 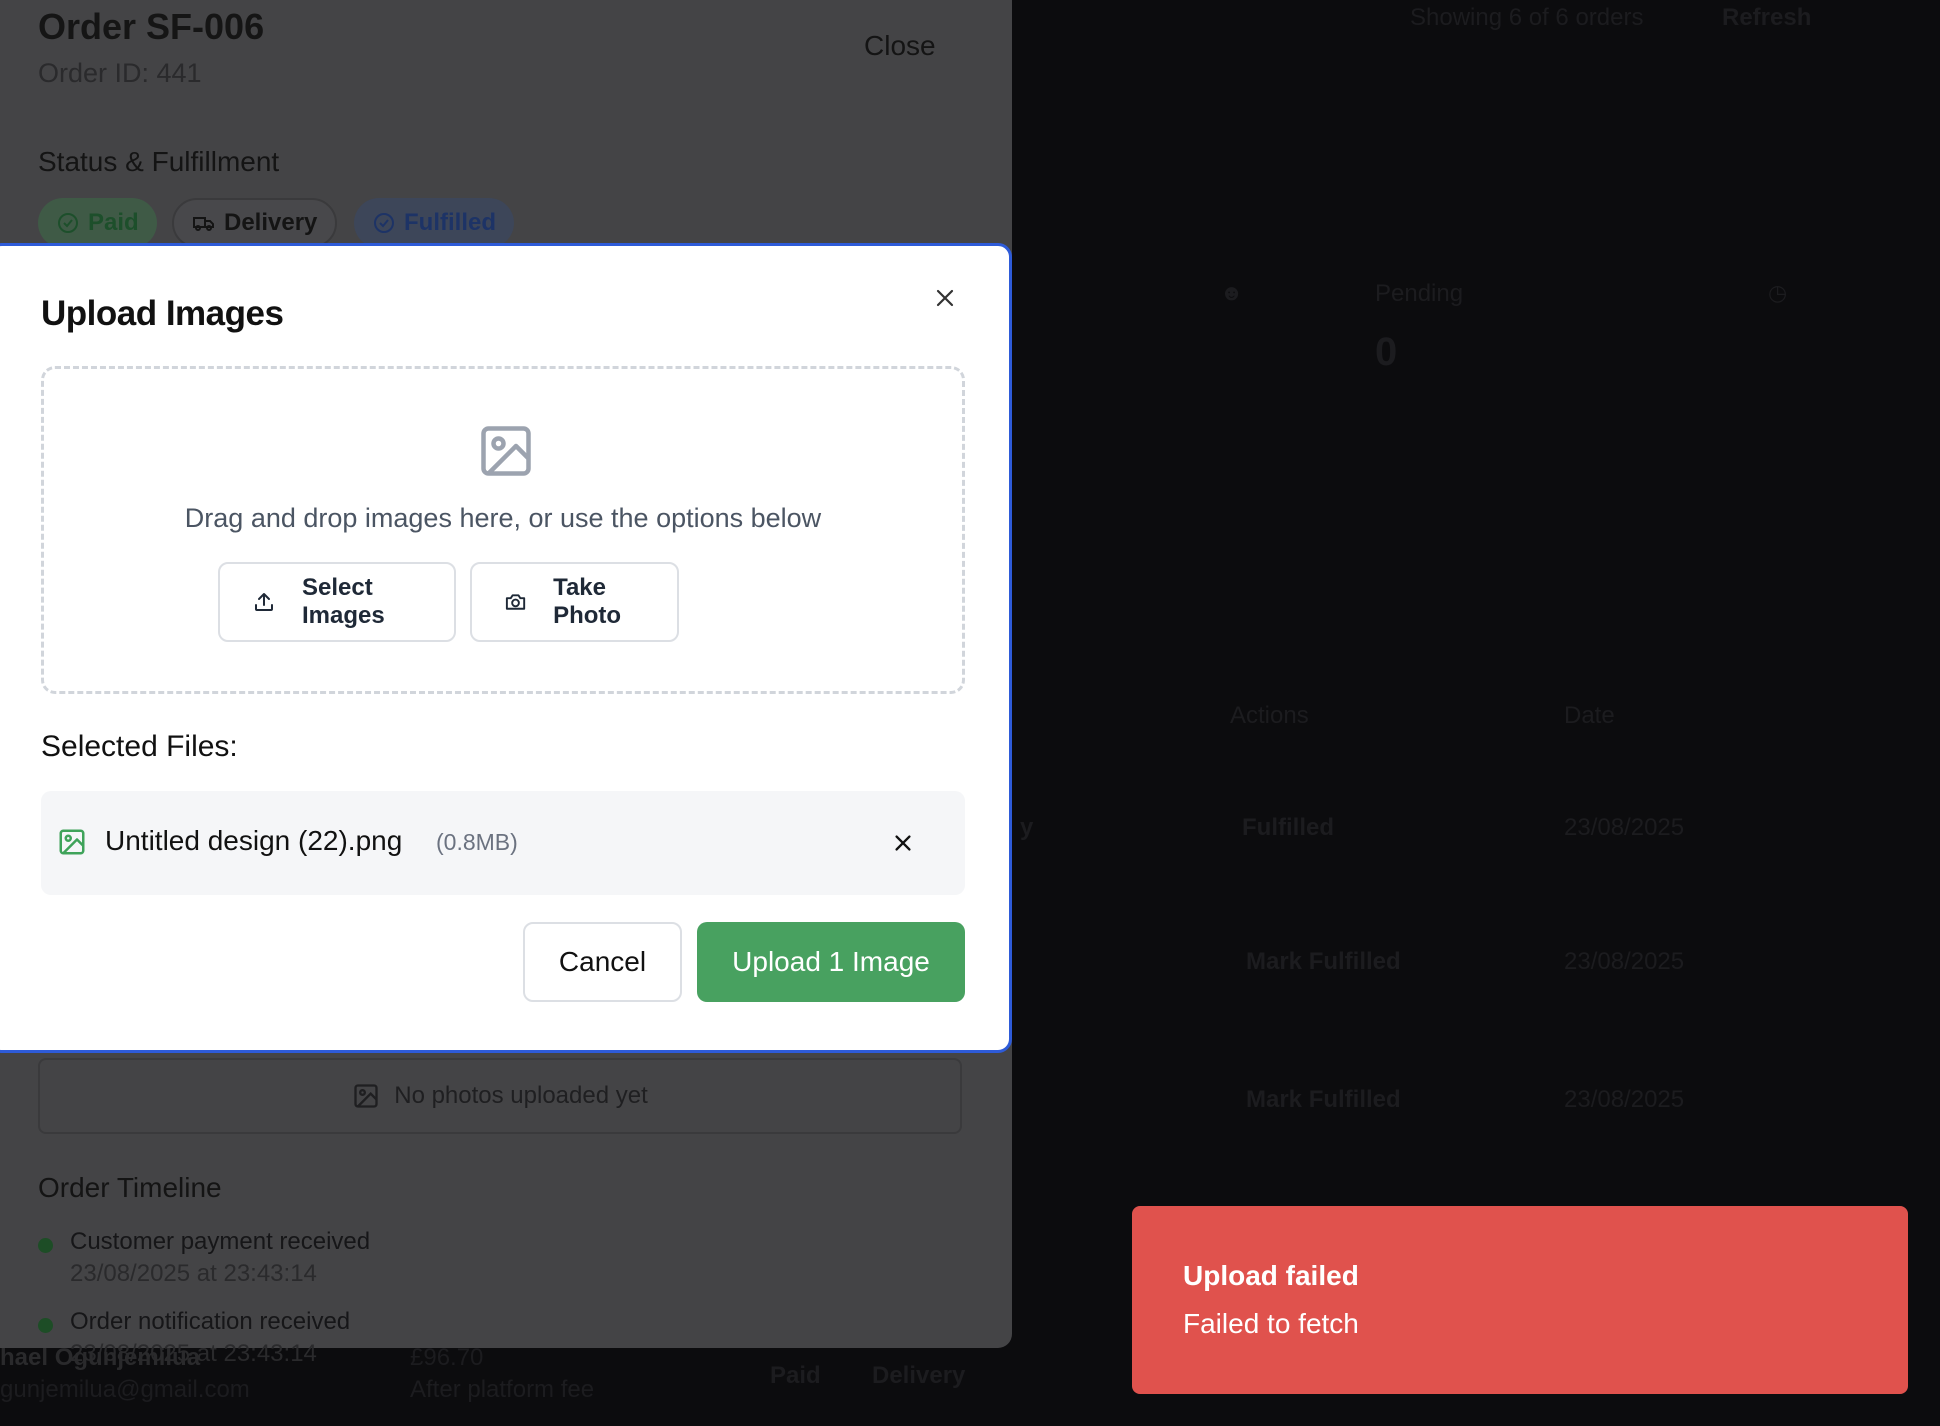 I want to click on select-images-label: Select Images, so click(x=343, y=601).